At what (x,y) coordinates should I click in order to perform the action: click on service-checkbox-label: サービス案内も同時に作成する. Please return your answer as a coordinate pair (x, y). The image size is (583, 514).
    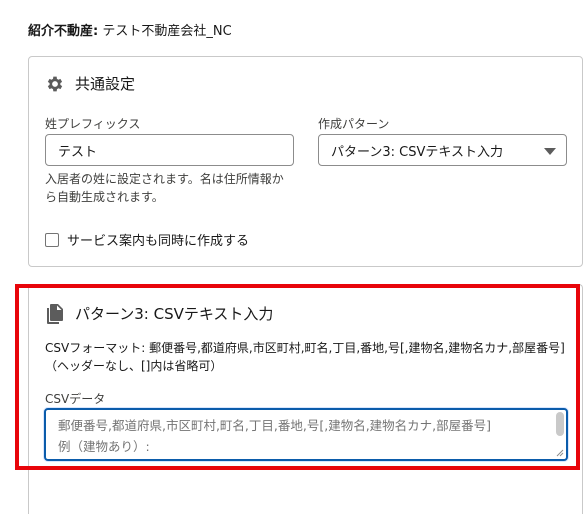
    Looking at the image, I should click on (158, 241).